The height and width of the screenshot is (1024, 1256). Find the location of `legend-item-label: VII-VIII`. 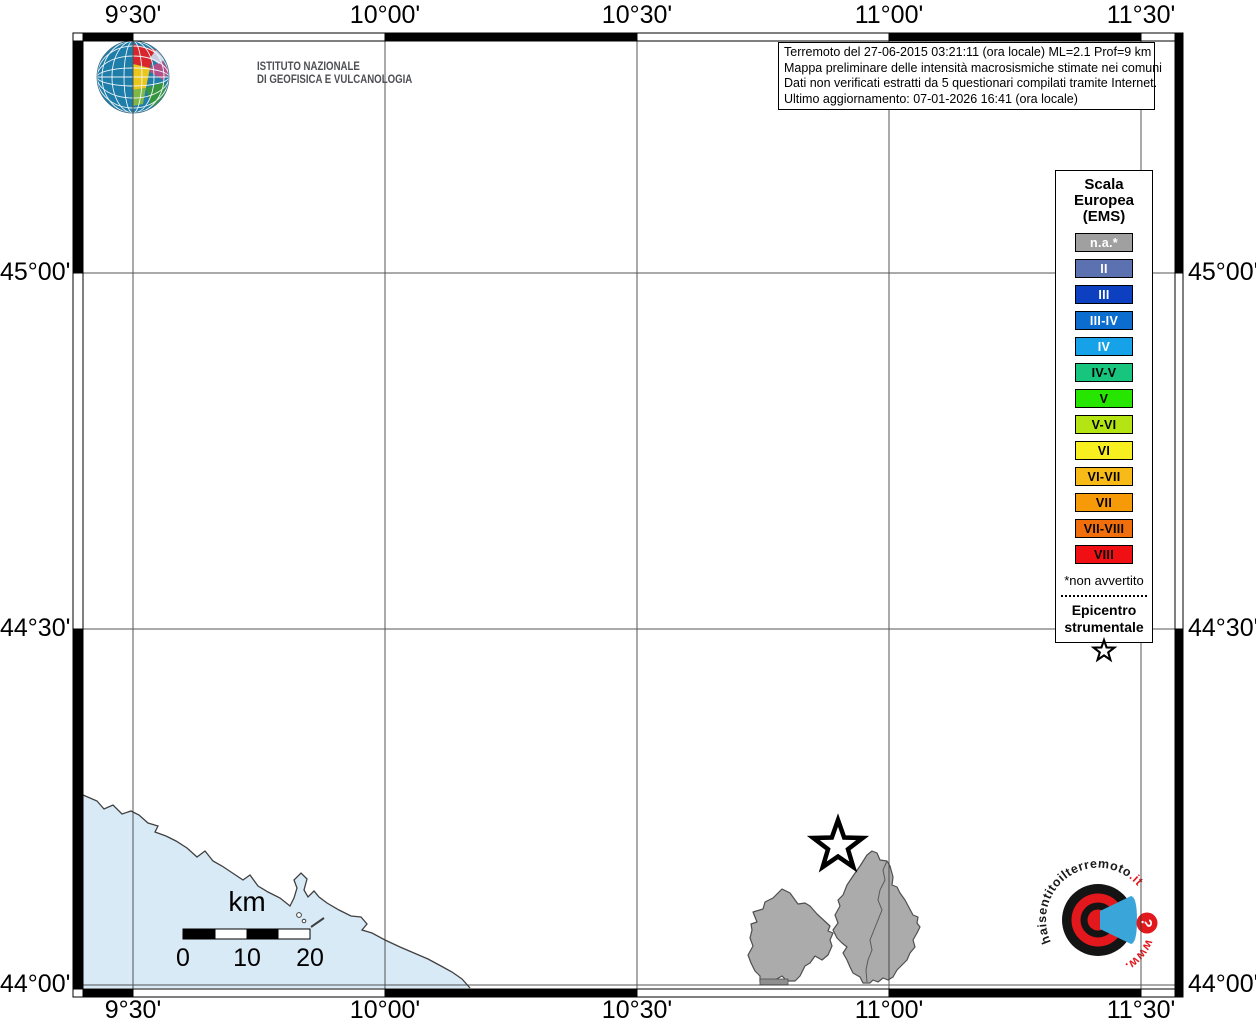

legend-item-label: VII-VIII is located at coordinates (1104, 528).